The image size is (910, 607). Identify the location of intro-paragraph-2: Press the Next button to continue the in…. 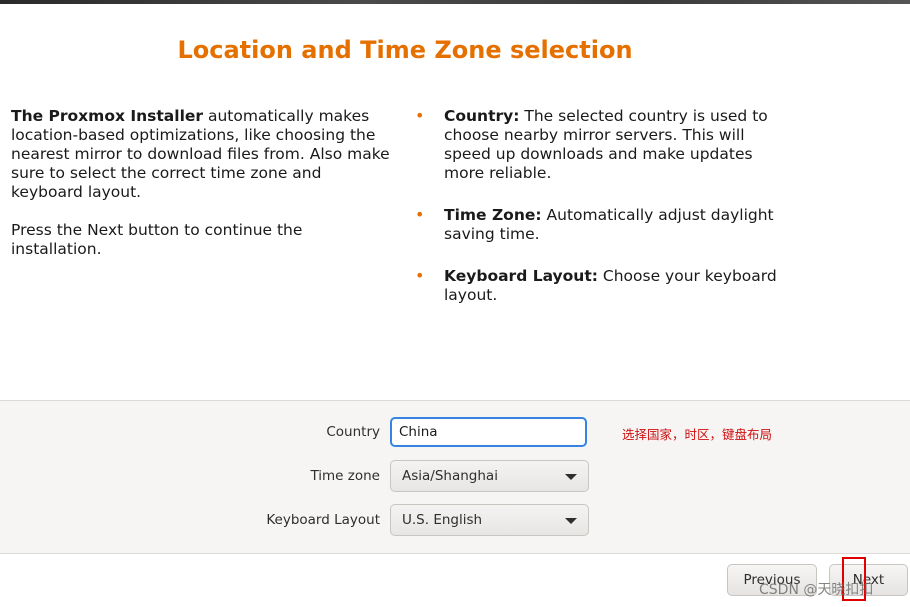
(157, 239).